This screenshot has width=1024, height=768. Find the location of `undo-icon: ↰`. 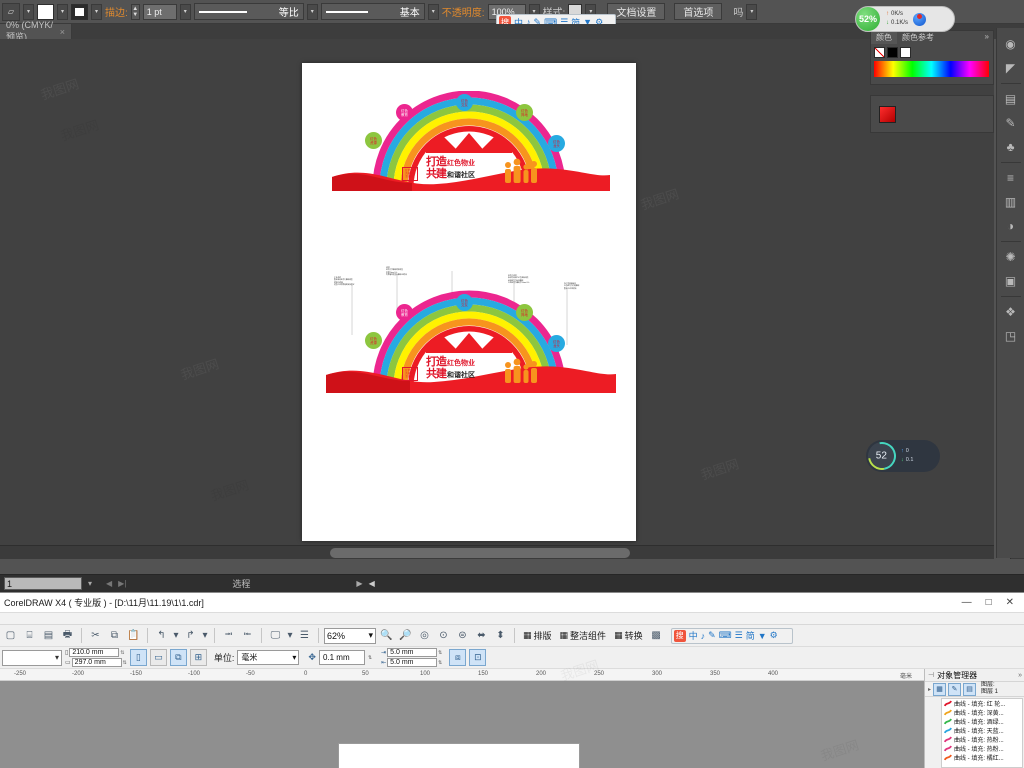

undo-icon: ↰ is located at coordinates (161, 635).